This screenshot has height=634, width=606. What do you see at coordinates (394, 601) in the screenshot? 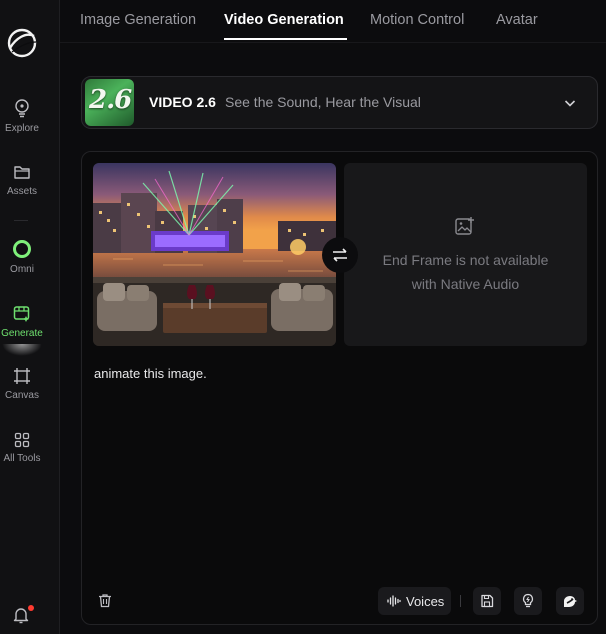
I see `audio-wave-icon` at bounding box center [394, 601].